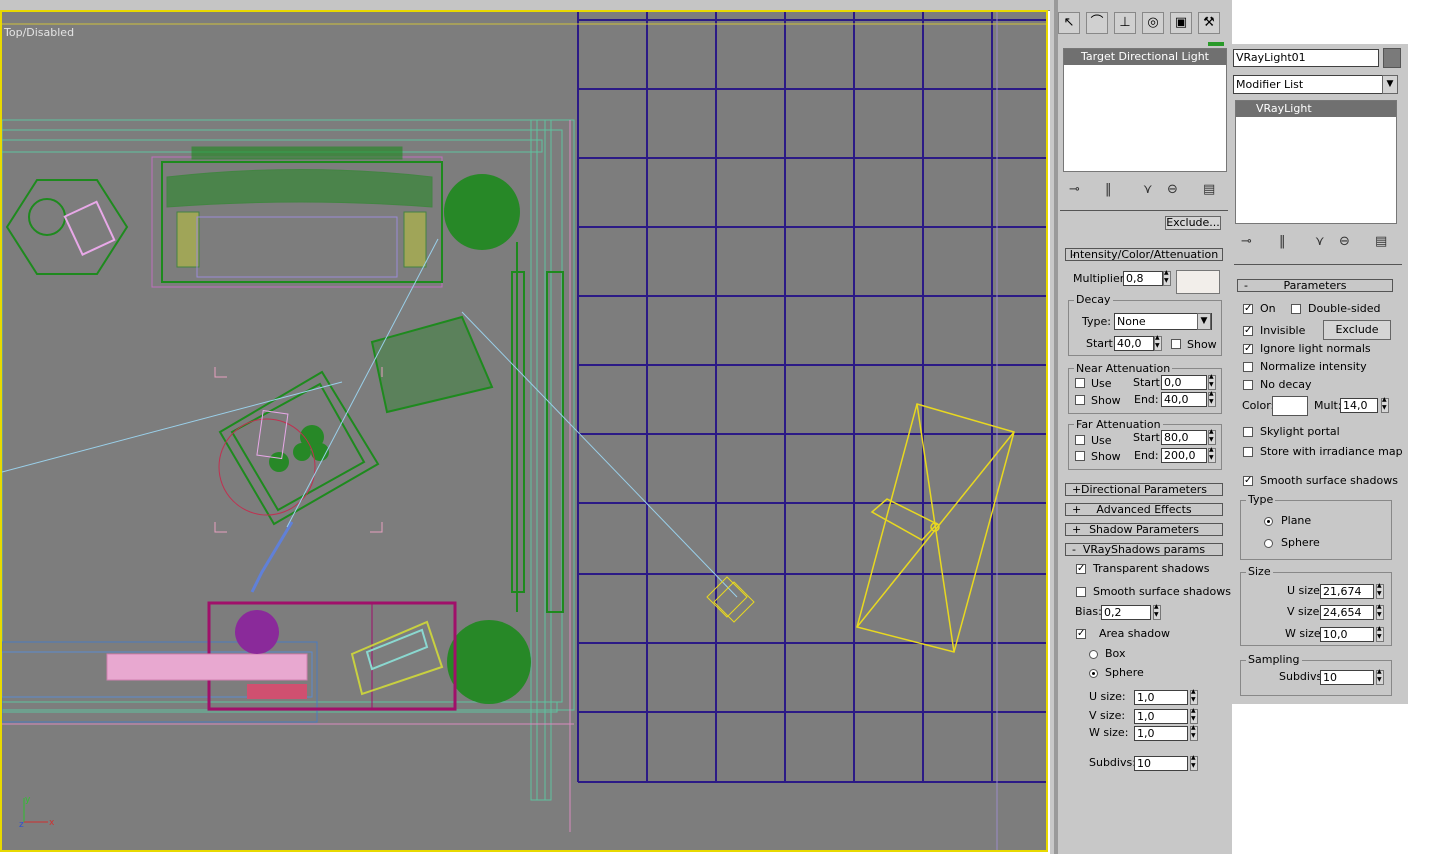  What do you see at coordinates (1144, 549) in the screenshot?
I see `rollout-vrayshadows: - VRayShadows params` at bounding box center [1144, 549].